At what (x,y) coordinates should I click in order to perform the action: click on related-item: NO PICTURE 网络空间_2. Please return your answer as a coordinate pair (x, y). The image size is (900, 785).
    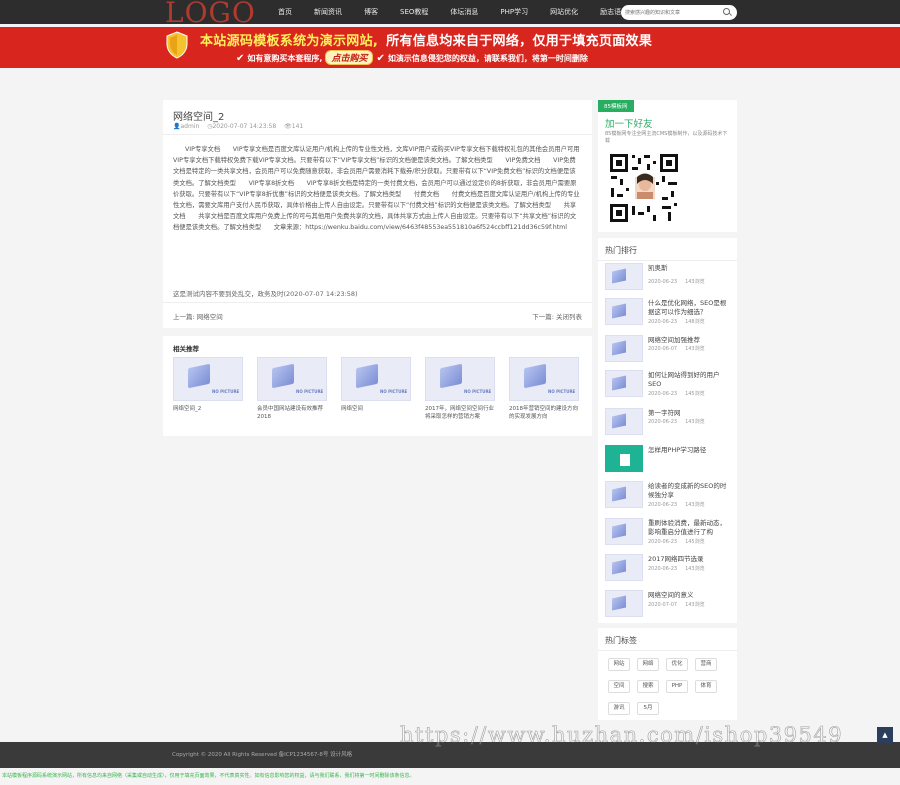
    Looking at the image, I should click on (208, 385).